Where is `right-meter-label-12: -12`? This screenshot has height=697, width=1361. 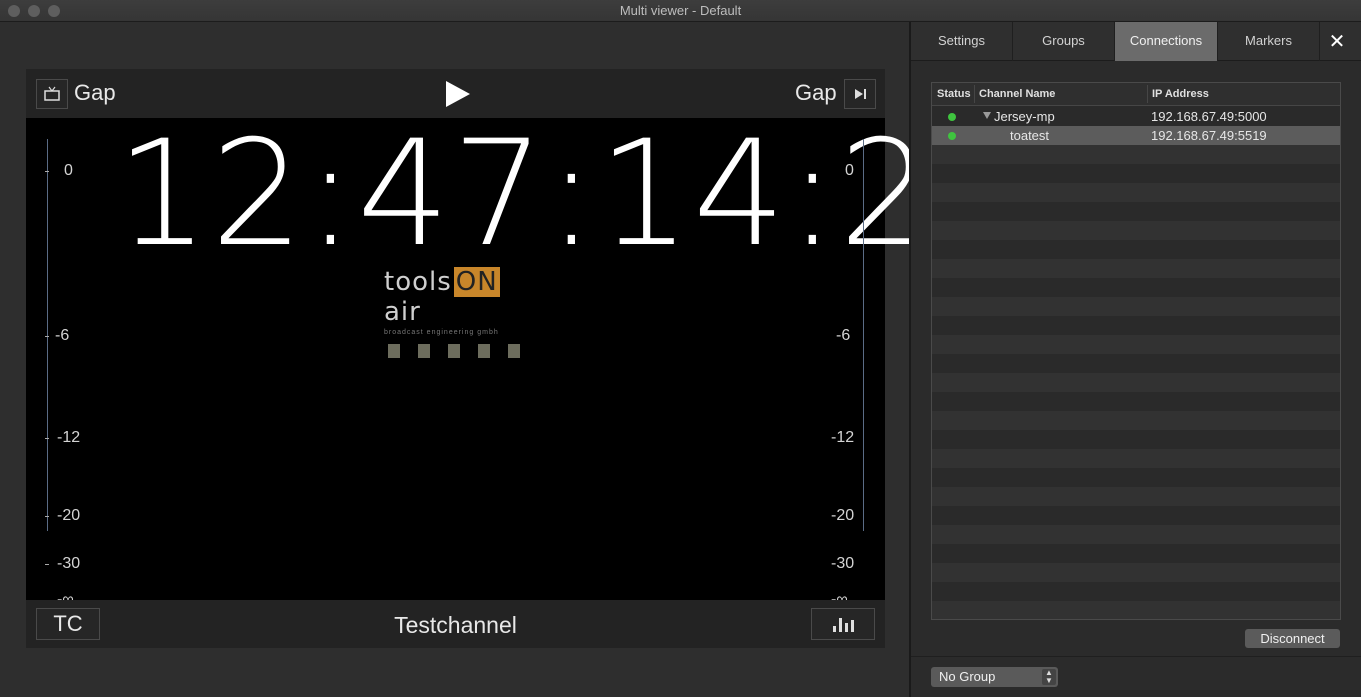 right-meter-label-12: -12 is located at coordinates (843, 437).